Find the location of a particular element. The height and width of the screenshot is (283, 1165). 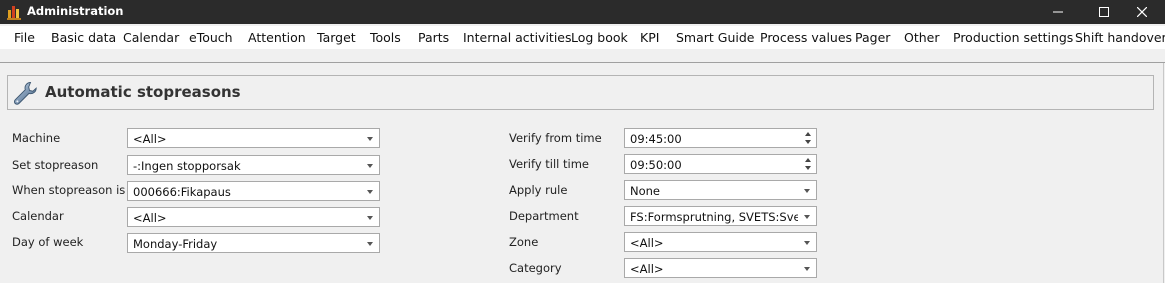

maximize-icon is located at coordinates (1104, 12).